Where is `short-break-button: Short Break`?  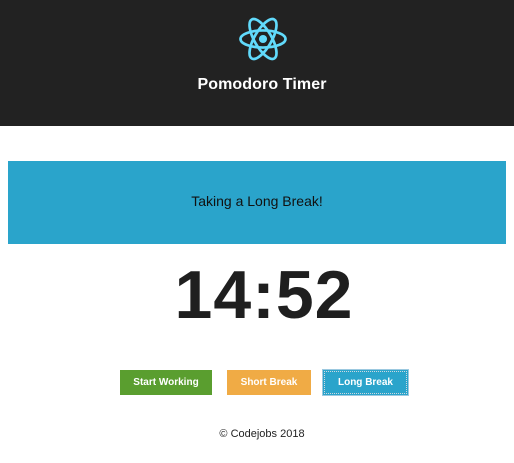 short-break-button: Short Break is located at coordinates (269, 382).